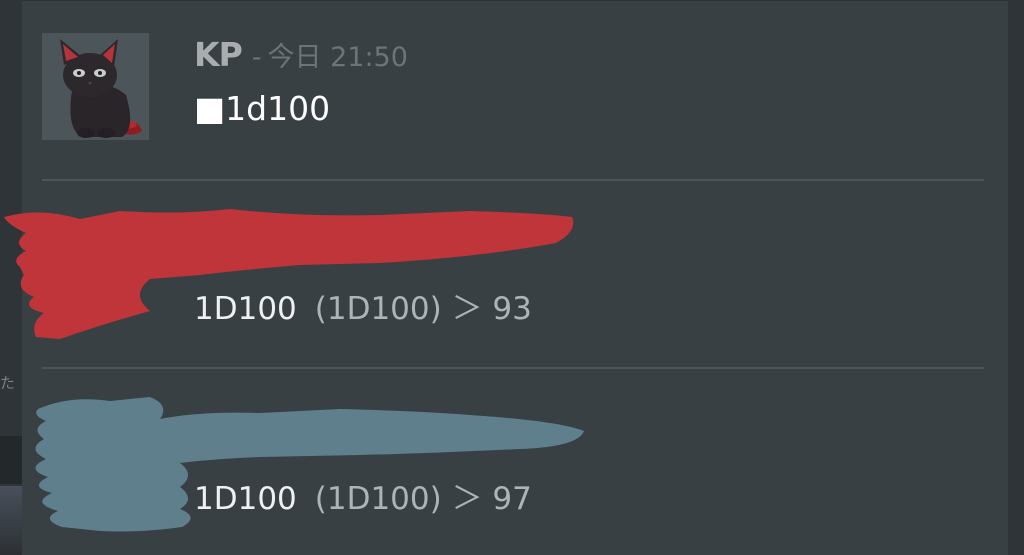 The width and height of the screenshot is (1024, 555). What do you see at coordinates (262, 108) in the screenshot?
I see `message-content: ■1d100` at bounding box center [262, 108].